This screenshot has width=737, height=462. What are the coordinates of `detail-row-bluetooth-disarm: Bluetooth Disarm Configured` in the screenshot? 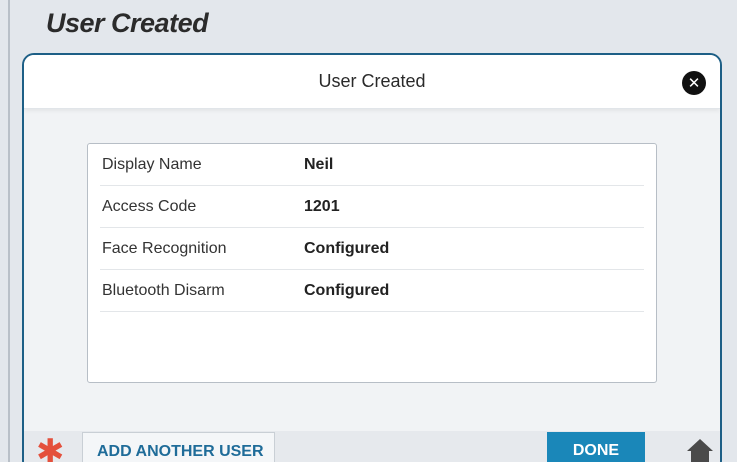 It's located at (372, 291).